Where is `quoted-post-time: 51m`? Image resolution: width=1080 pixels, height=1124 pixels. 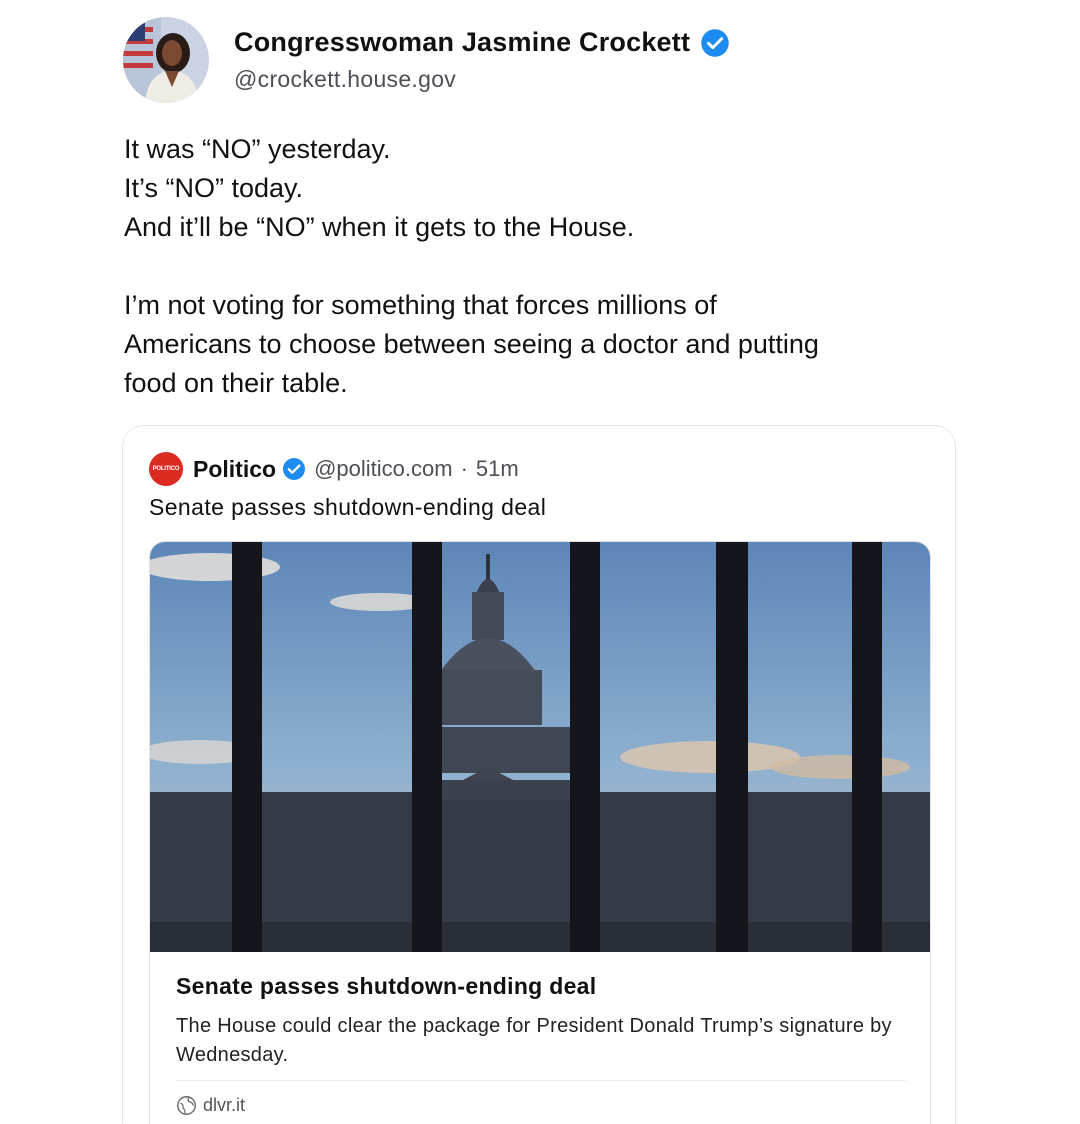
quoted-post-time: 51m is located at coordinates (497, 469).